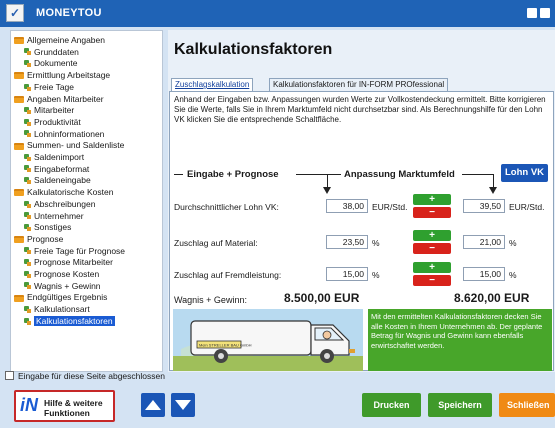 The image size is (555, 428). What do you see at coordinates (432, 199) in the screenshot?
I see `lohn-vk-increase-button: +` at bounding box center [432, 199].